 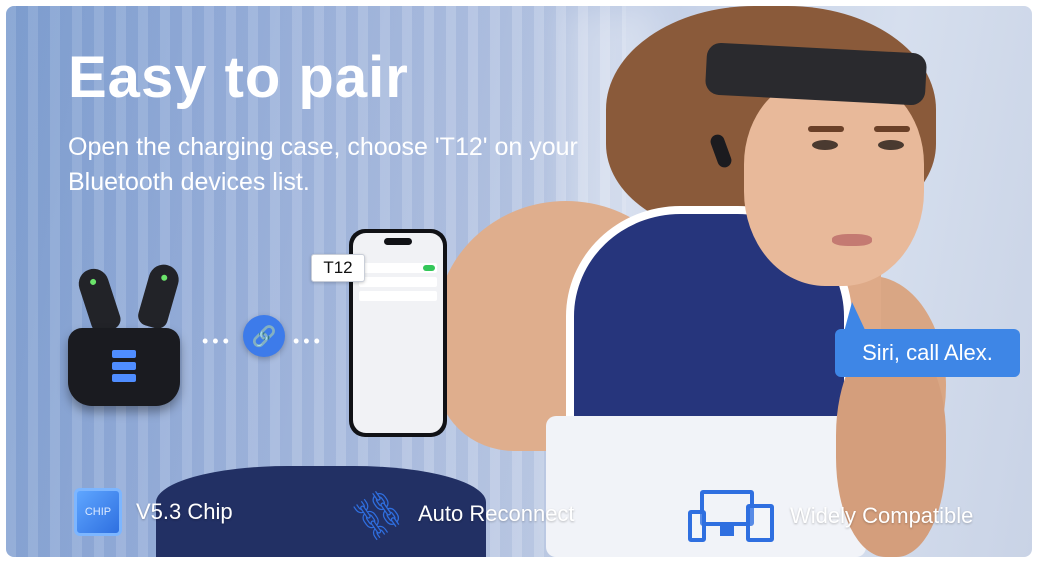 What do you see at coordinates (760, 523) in the screenshot?
I see `tablet-icon` at bounding box center [760, 523].